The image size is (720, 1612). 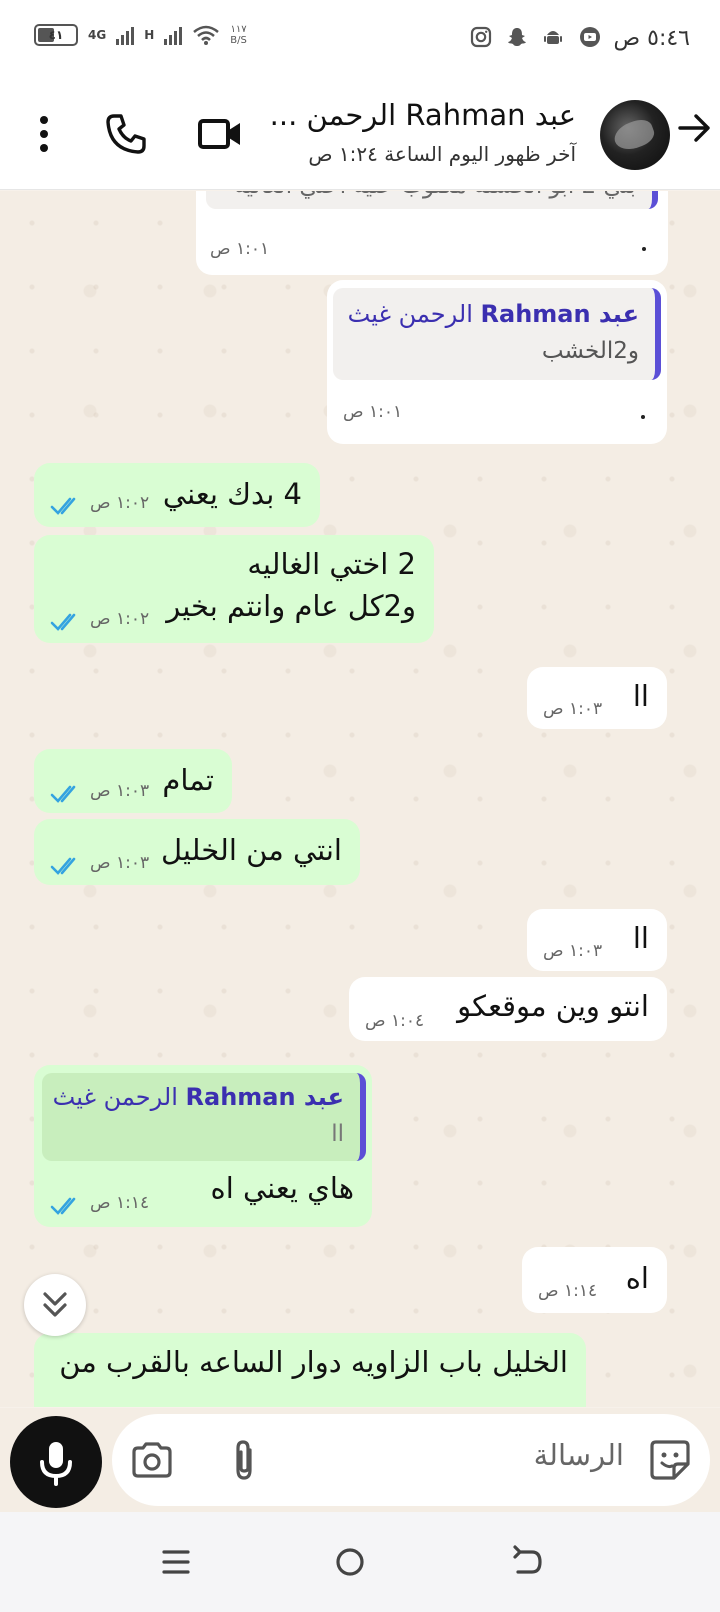 I want to click on battery-level: ٤١, so click(x=56, y=35).